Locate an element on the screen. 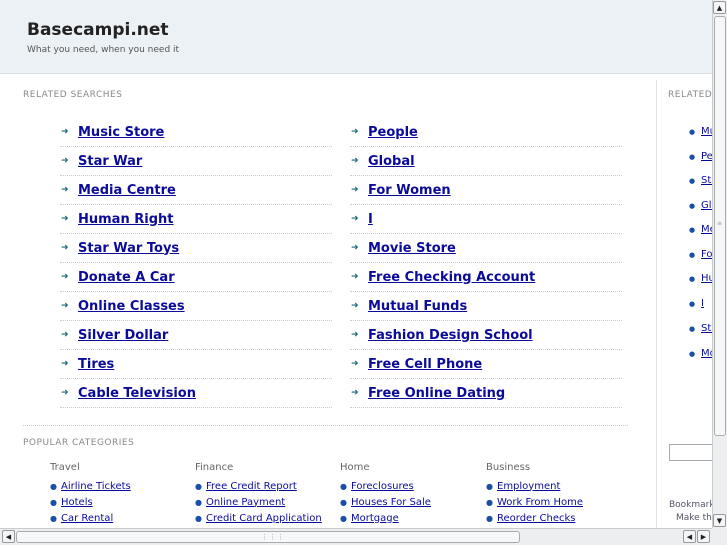 The image size is (727, 545). category-link: Houses For Sale is located at coordinates (391, 502).